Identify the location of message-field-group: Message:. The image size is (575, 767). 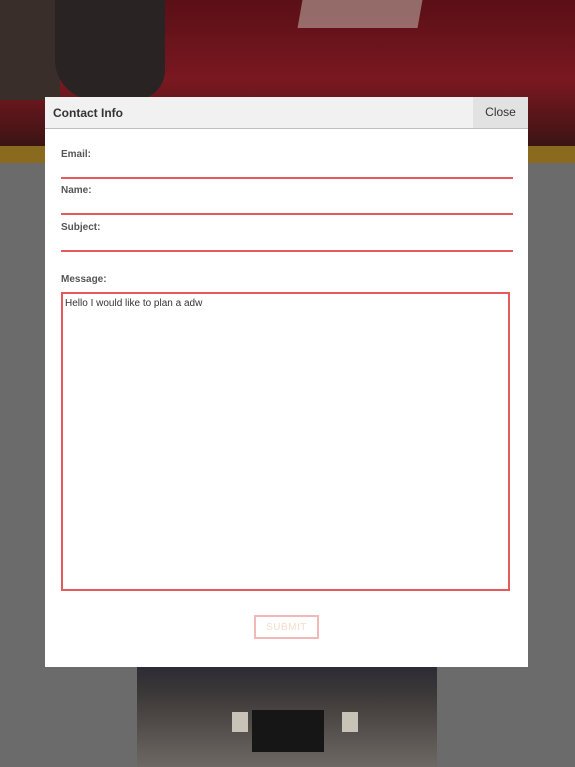
(287, 279).